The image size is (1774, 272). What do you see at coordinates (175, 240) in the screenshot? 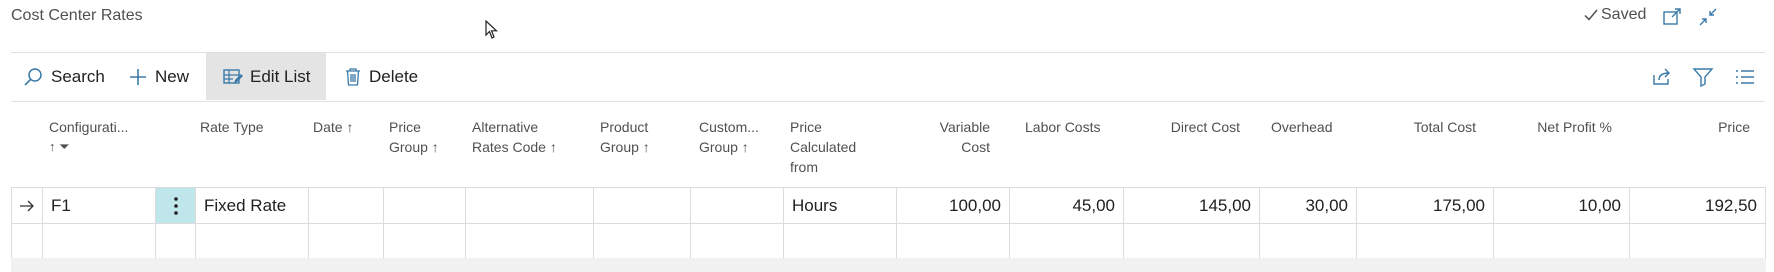
I see `cell-actions` at bounding box center [175, 240].